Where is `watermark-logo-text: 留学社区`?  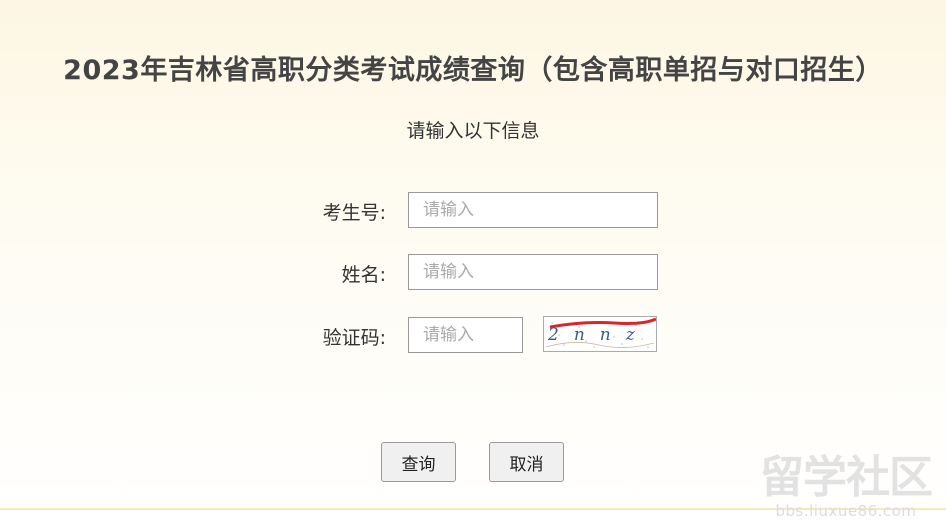
watermark-logo-text: 留学社区 is located at coordinates (846, 477).